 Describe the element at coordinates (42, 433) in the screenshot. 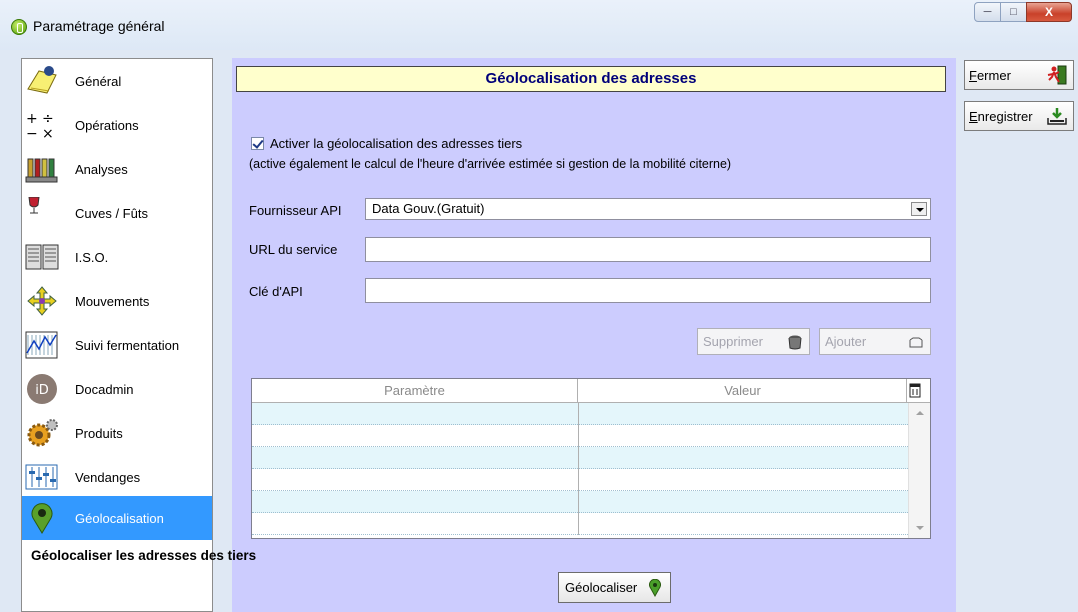

I see `gears-icon` at that location.